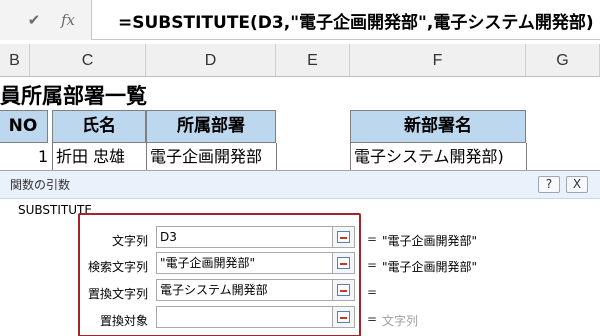  What do you see at coordinates (90, 157) in the screenshot?
I see `row1-name: 折田 忠雄` at bounding box center [90, 157].